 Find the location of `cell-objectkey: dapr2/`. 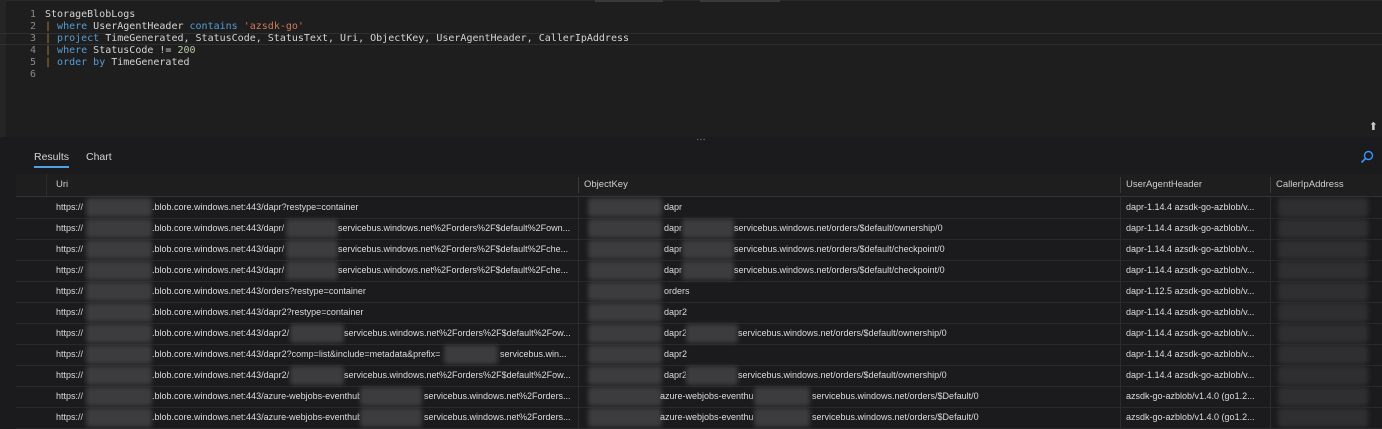

cell-objectkey: dapr2/ is located at coordinates (675, 333).